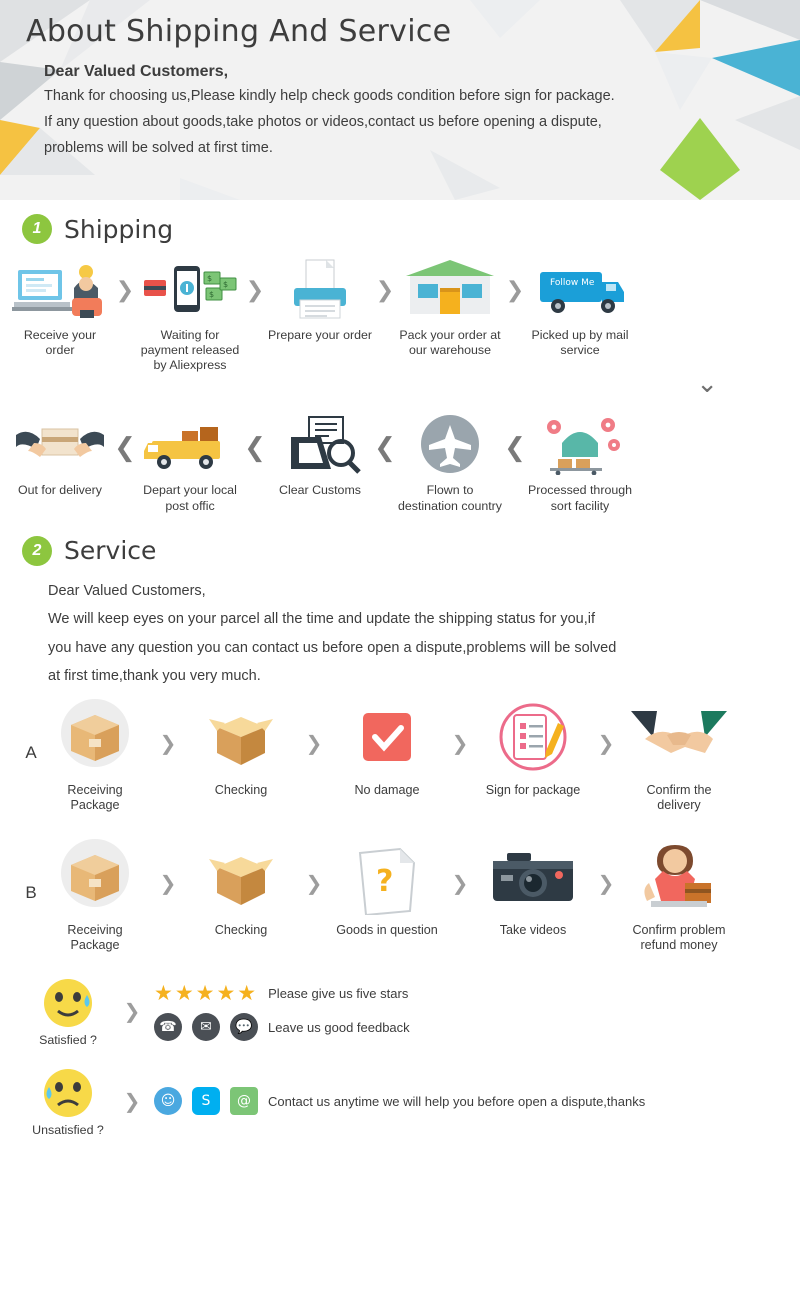  I want to click on step-caption: Confirm problem refund money, so click(679, 938).